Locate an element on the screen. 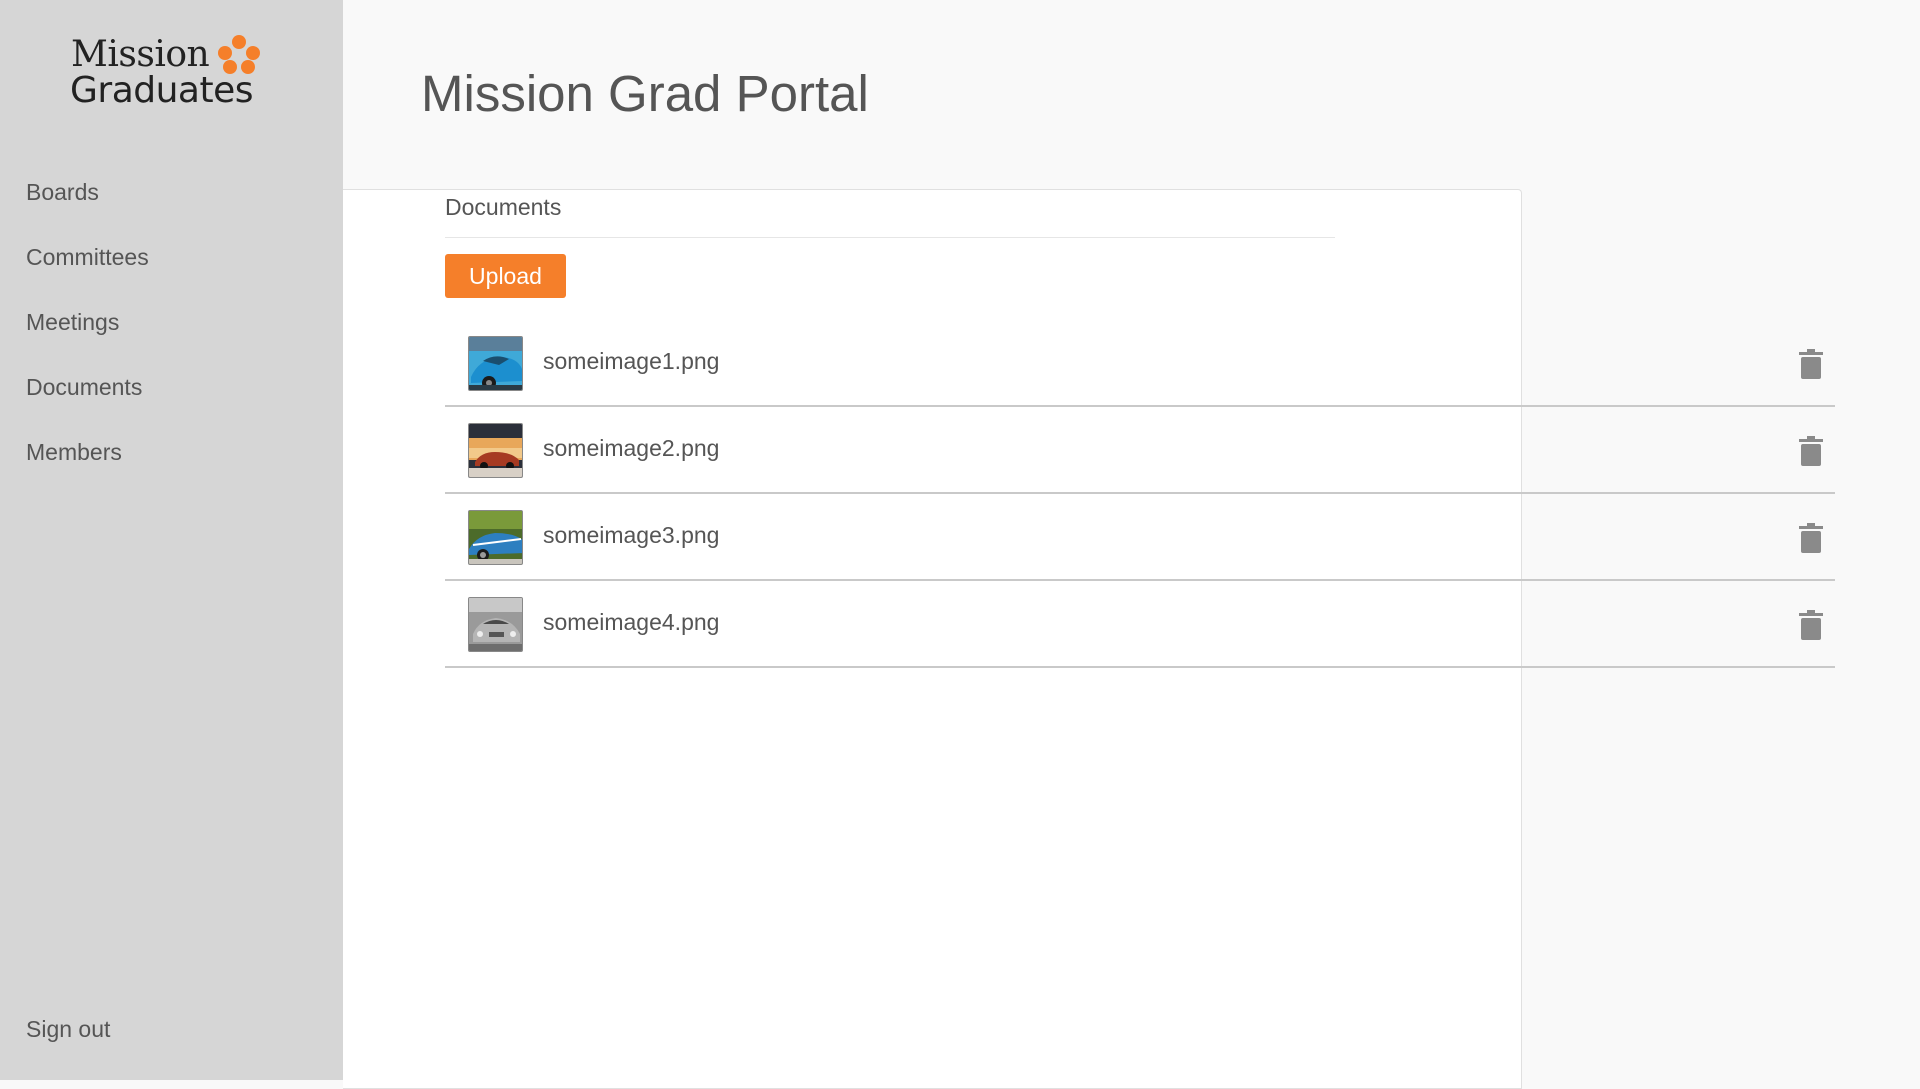 The width and height of the screenshot is (1920, 1089). sidebar-item-committees: Committees is located at coordinates (87, 269).